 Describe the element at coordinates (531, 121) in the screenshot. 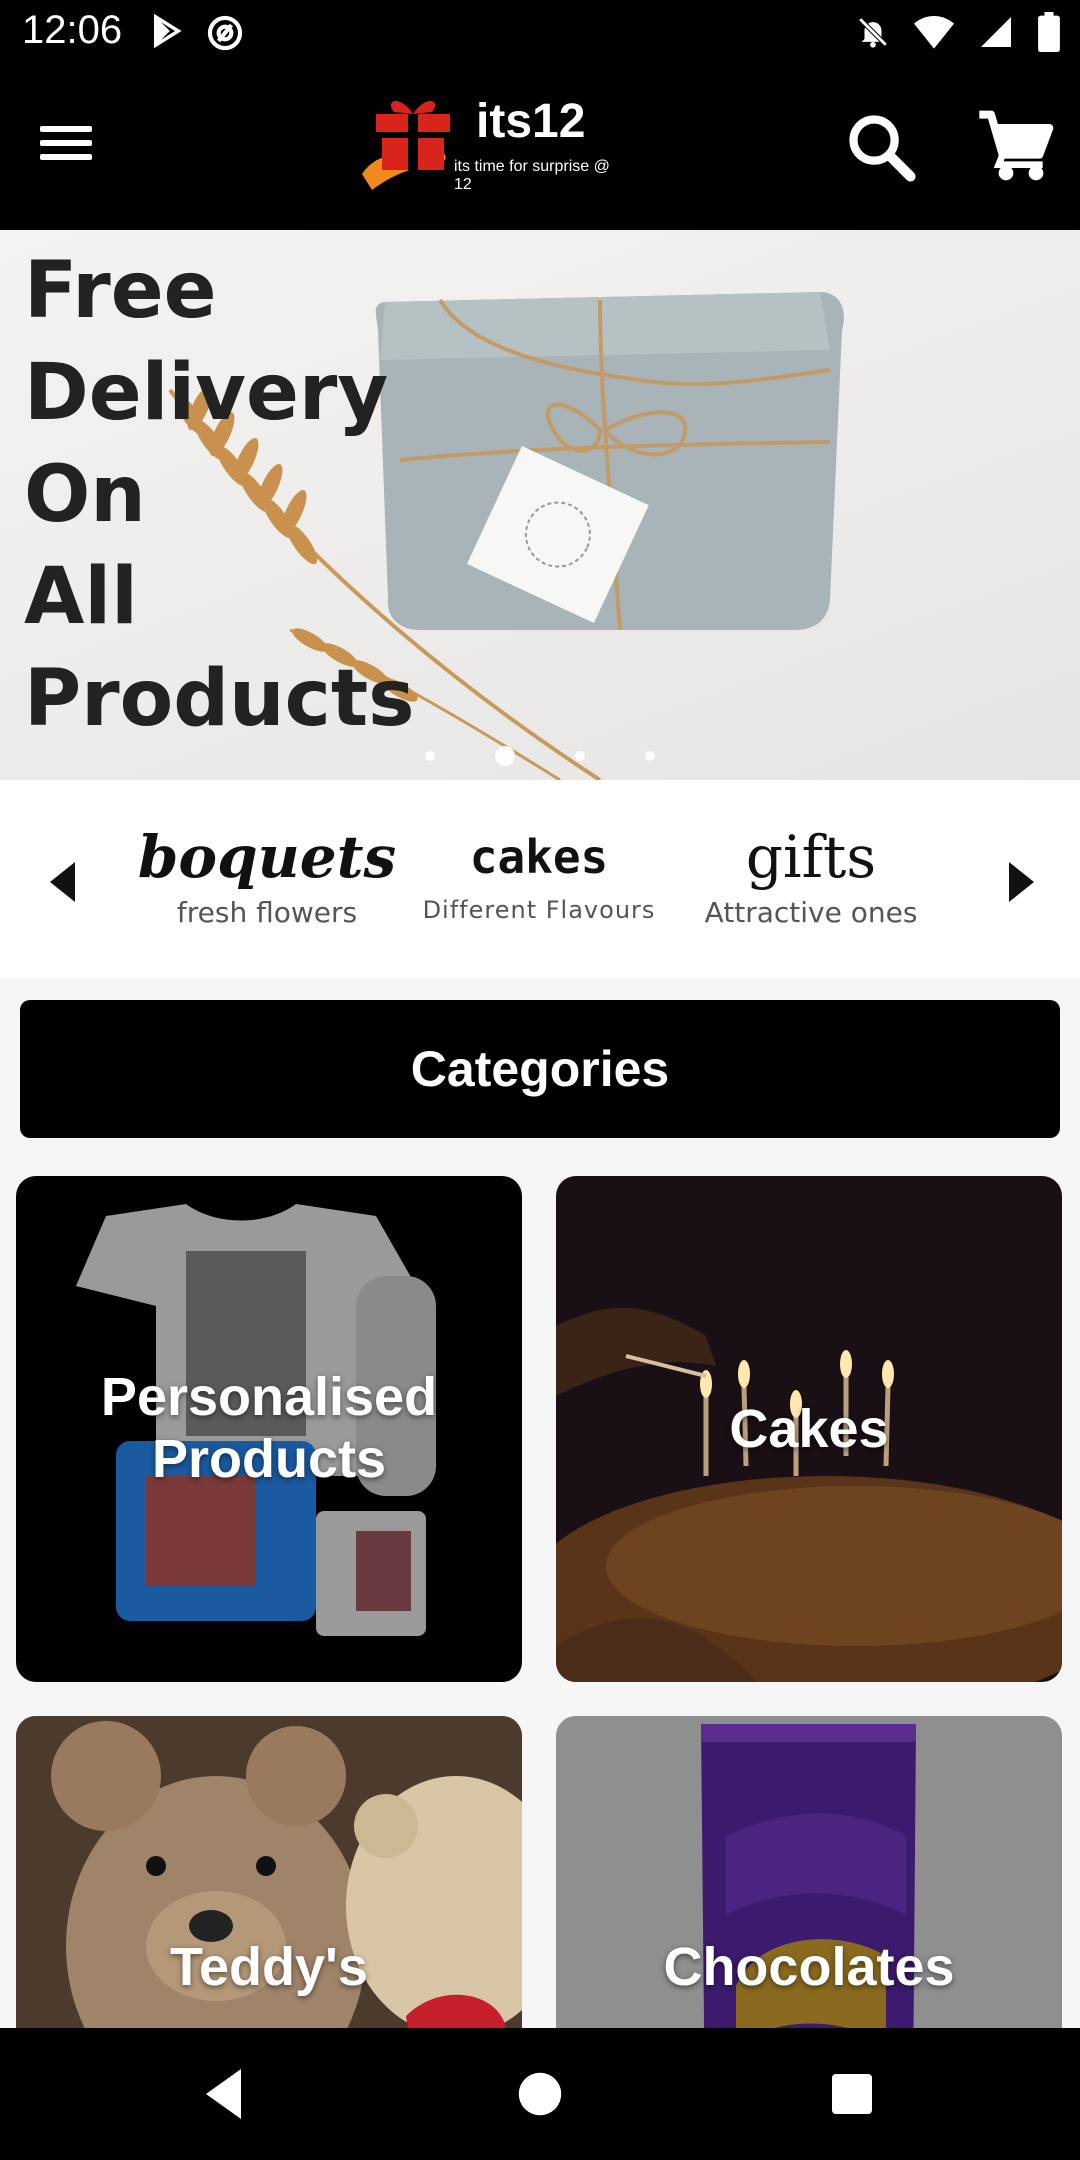

I see `logo-title: its12` at that location.